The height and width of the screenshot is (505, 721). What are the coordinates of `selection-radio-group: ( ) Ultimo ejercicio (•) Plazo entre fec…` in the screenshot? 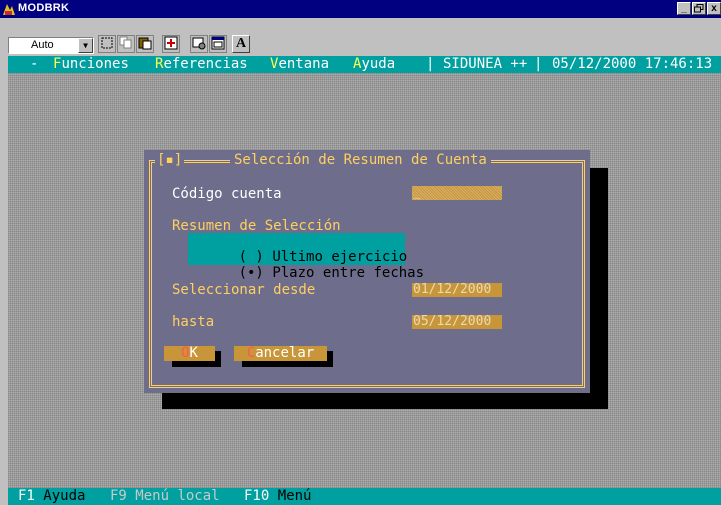 It's located at (306, 257).